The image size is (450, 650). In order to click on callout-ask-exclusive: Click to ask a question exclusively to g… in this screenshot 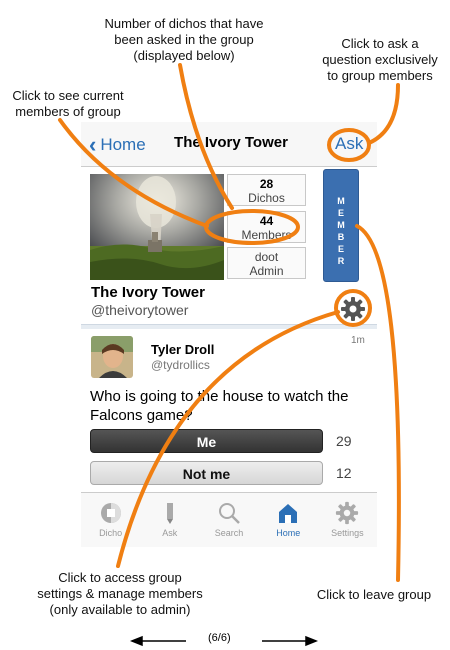, I will do `click(380, 59)`.